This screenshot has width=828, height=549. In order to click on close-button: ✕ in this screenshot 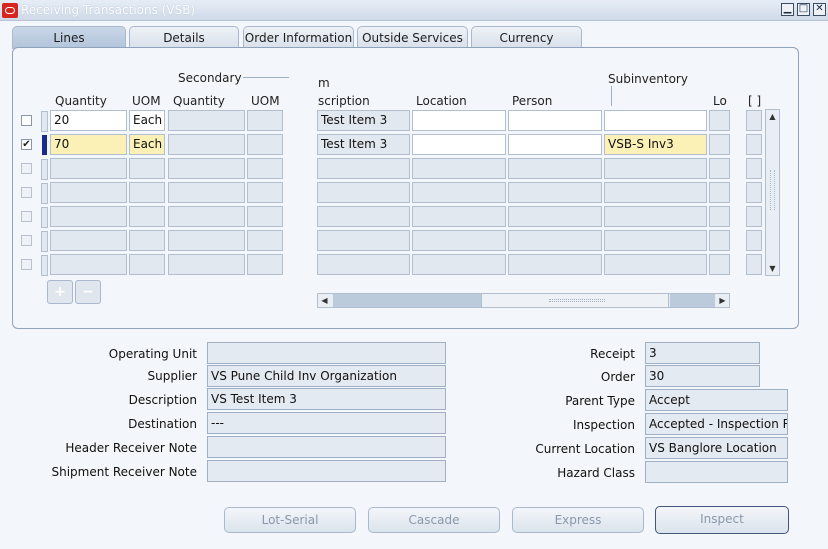, I will do `click(819, 9)`.